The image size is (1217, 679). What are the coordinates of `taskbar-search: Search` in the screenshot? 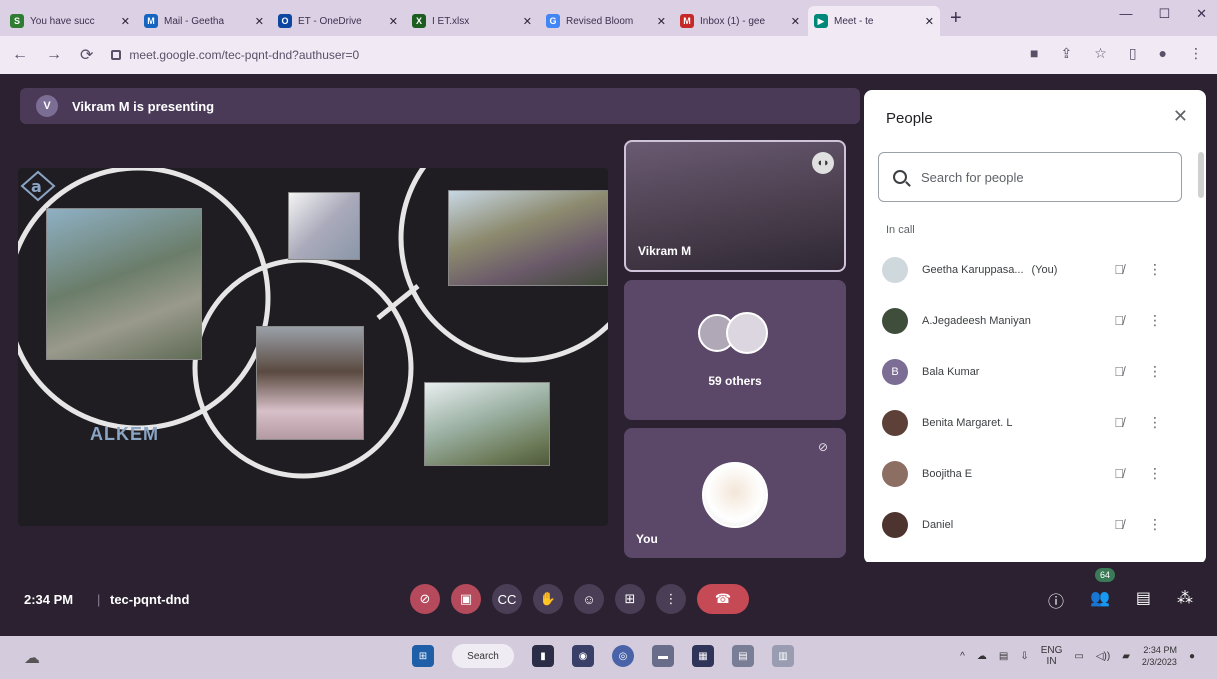 It's located at (483, 656).